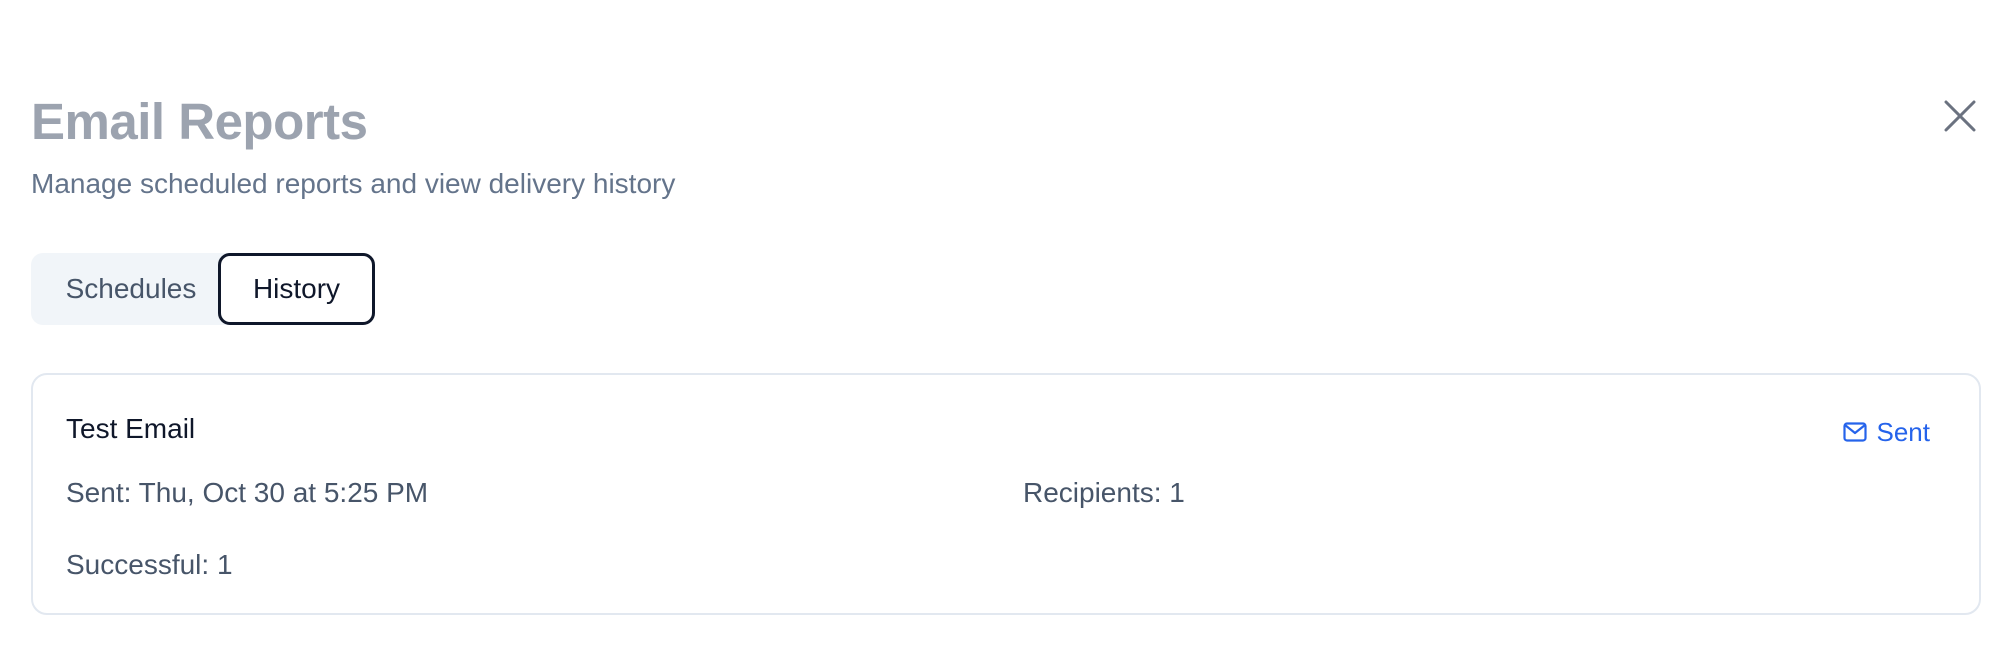 This screenshot has width=2016, height=656. What do you see at coordinates (247, 492) in the screenshot?
I see `sent-timestamp: Sent: Thu, Oct 30 at 5:25 PM` at bounding box center [247, 492].